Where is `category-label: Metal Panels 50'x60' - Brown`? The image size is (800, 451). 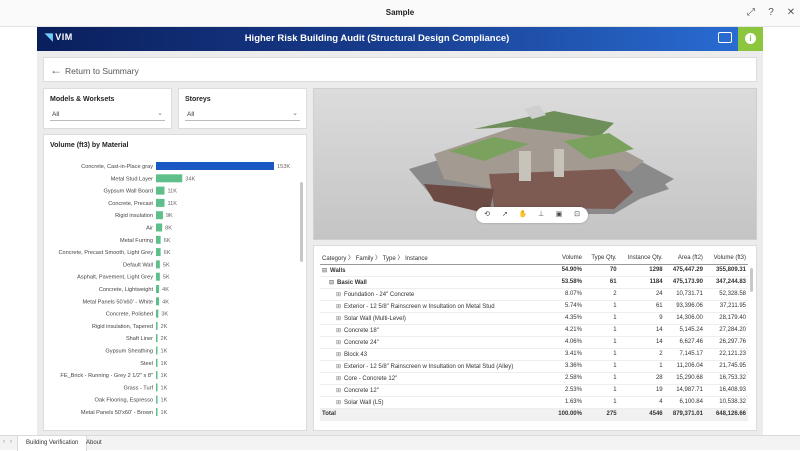
category-label: Metal Panels 50'x60' - Brown is located at coordinates (117, 413).